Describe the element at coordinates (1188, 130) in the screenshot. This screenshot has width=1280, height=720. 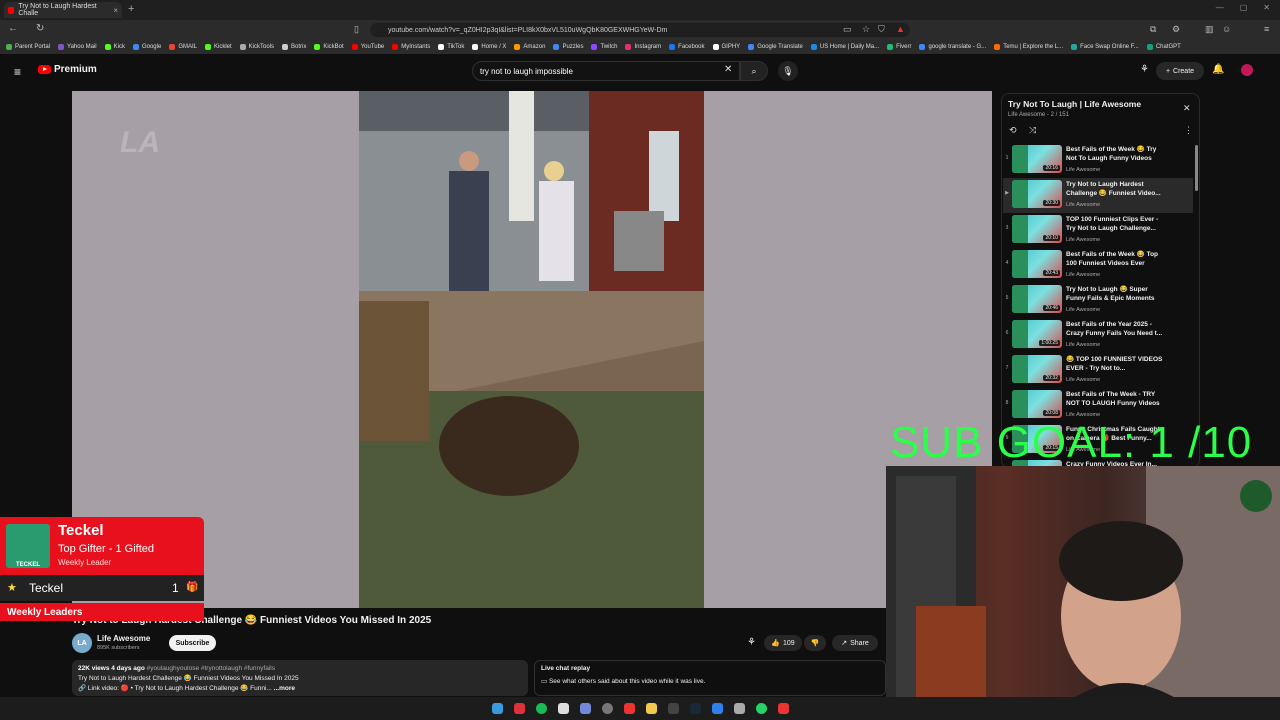
I see `playlist-more-icon: ⋮` at that location.